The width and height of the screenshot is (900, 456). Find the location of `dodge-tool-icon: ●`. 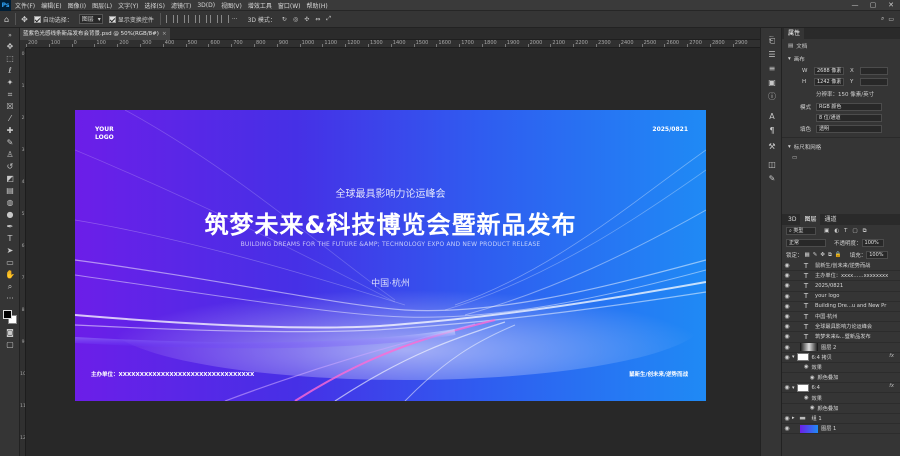

dodge-tool-icon: ● is located at coordinates (10, 215).